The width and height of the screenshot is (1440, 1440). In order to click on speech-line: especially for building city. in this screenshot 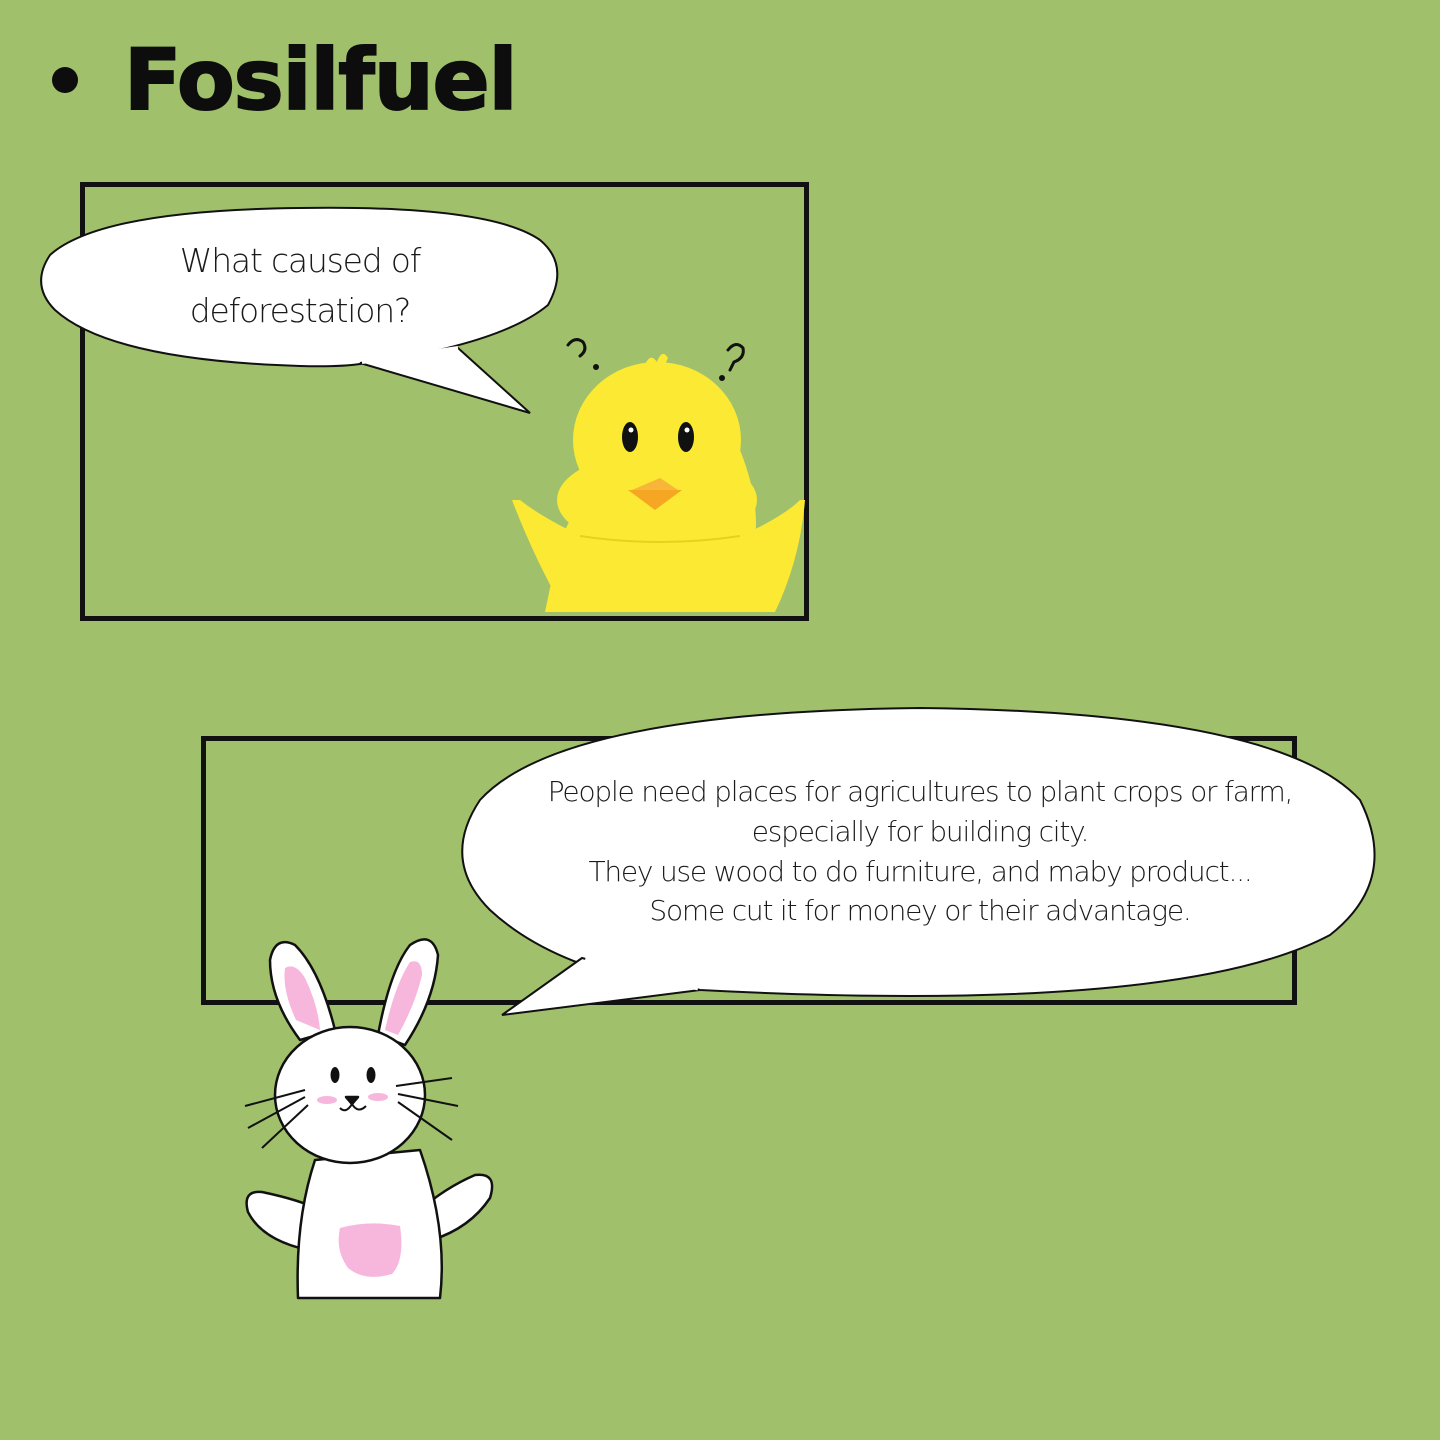, I will do `click(920, 831)`.